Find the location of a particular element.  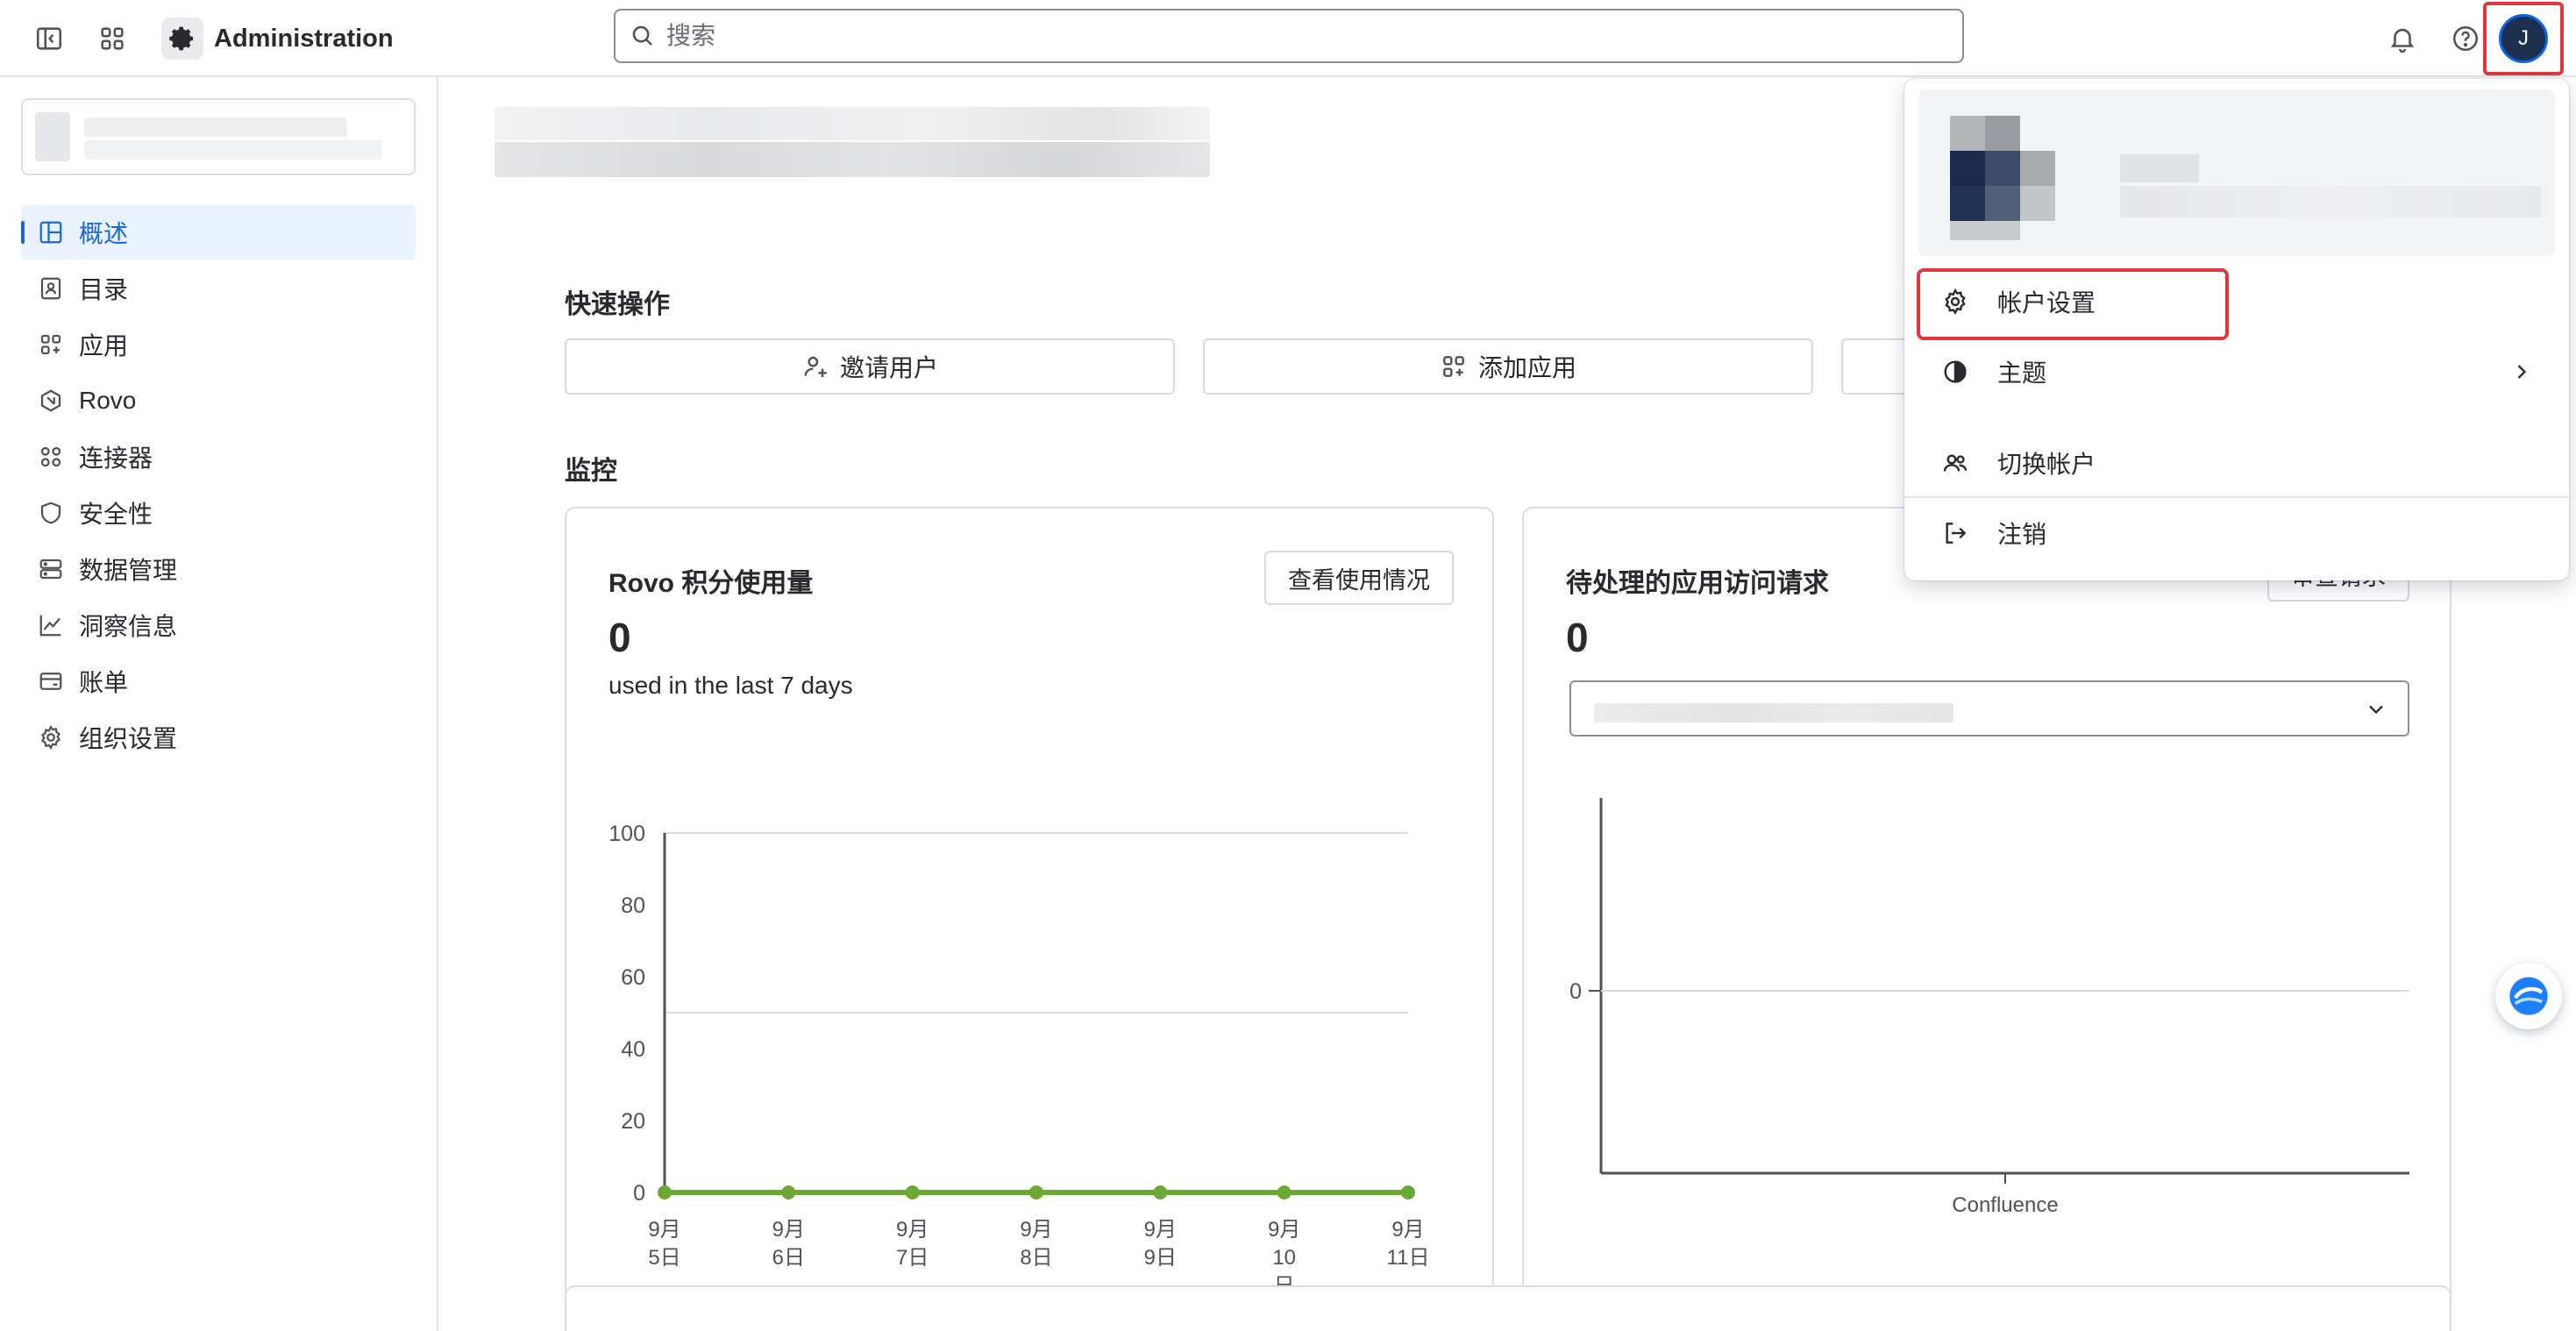

blurred-profile-info is located at coordinates (2236, 172).